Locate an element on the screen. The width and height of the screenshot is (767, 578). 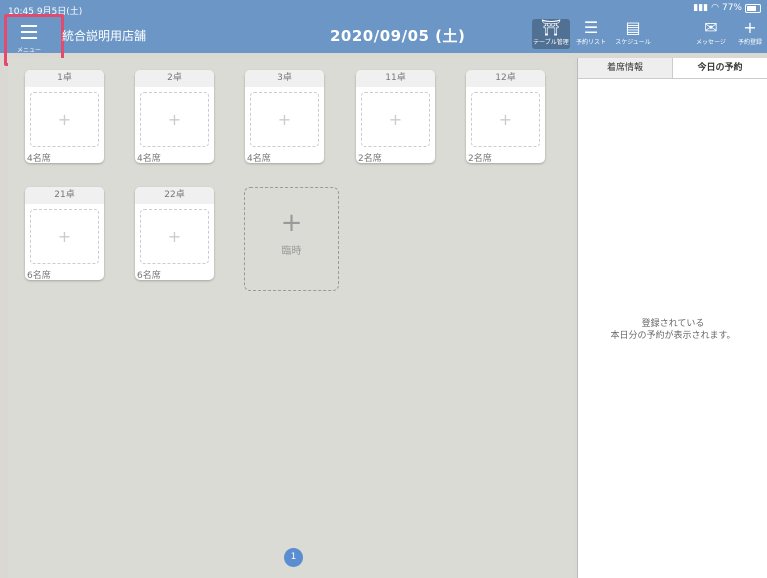
add-temporary-table-button: + 臨時 is located at coordinates (291, 239).